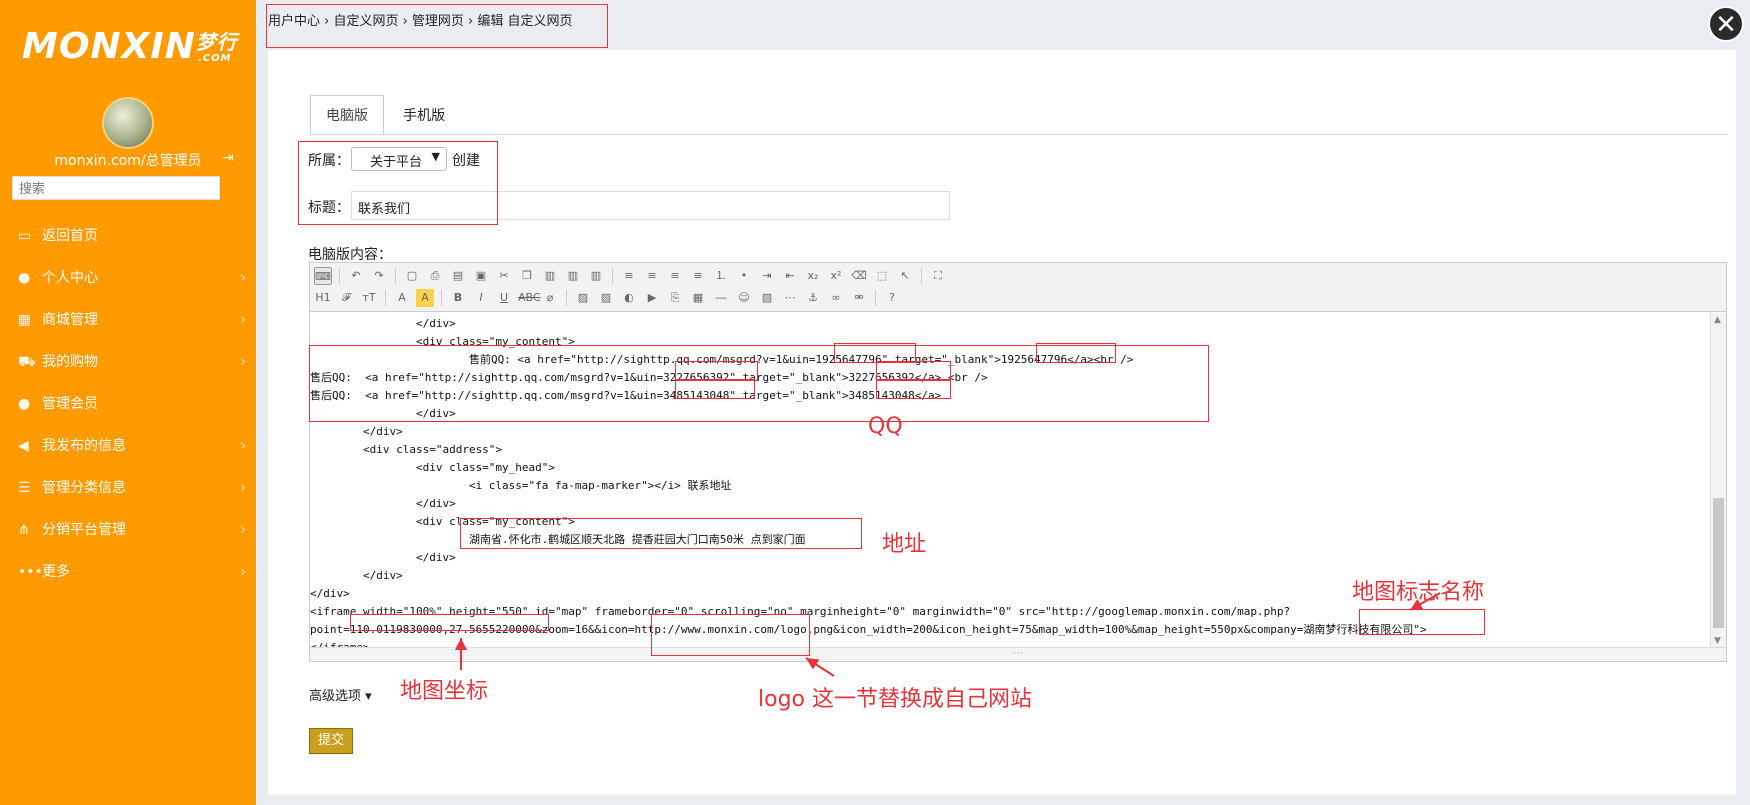 Image resolution: width=1750 pixels, height=805 pixels. I want to click on scroll-up-icon: ▲, so click(1717, 320).